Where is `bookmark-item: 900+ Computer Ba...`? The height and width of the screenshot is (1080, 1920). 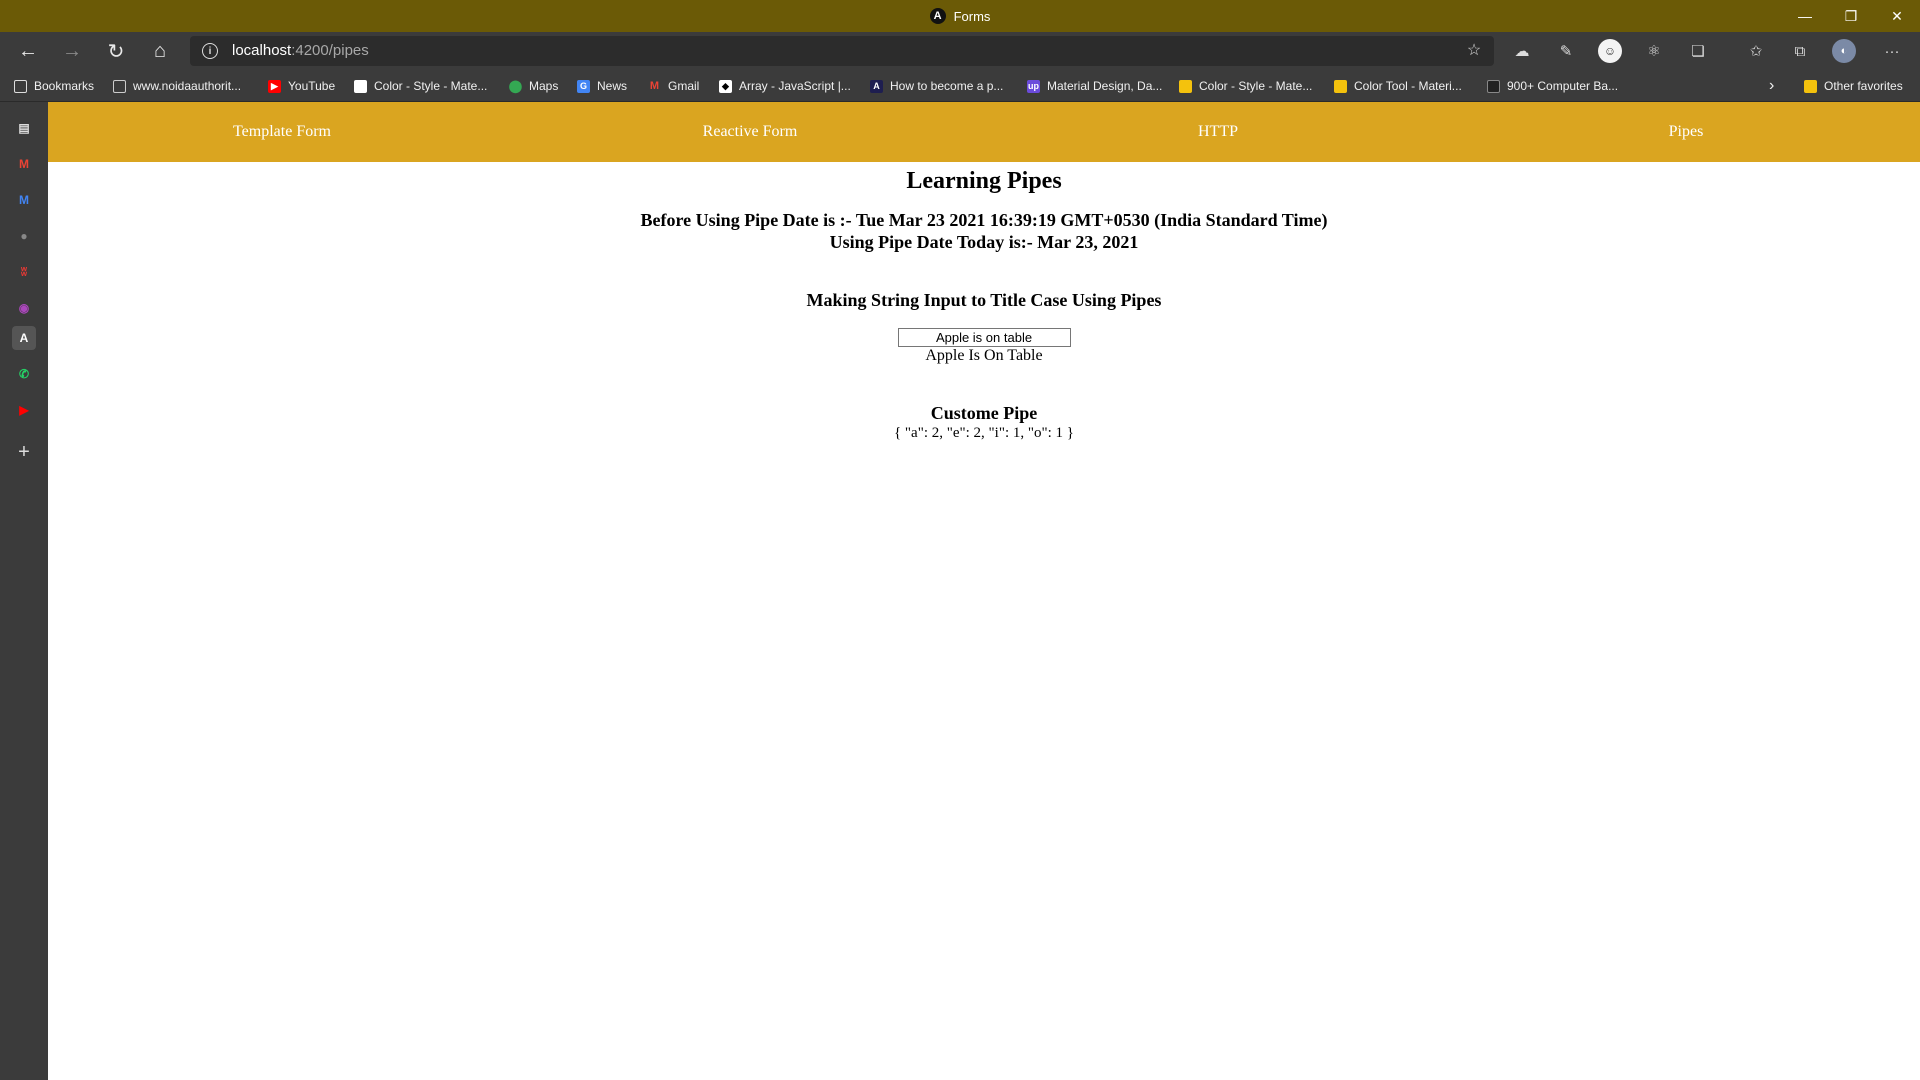
bookmark-item: 900+ Computer Ba... is located at coordinates (1552, 86).